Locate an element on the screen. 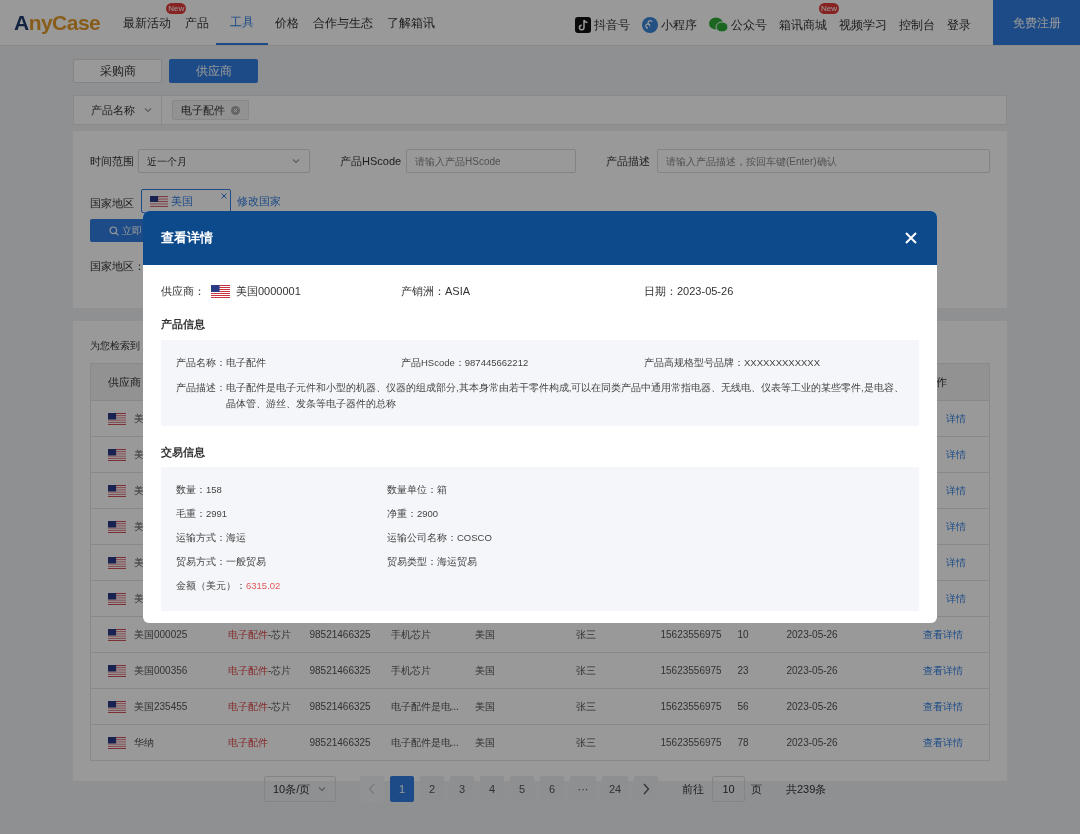 This screenshot has height=834, width=1080. page-unit: 页 is located at coordinates (756, 789).